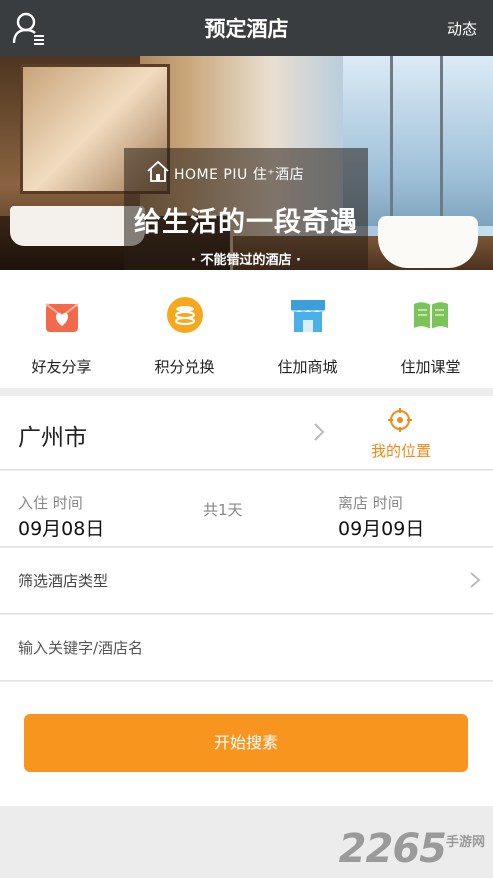  What do you see at coordinates (428, 242) in the screenshot?
I see `banner-bathtub` at bounding box center [428, 242].